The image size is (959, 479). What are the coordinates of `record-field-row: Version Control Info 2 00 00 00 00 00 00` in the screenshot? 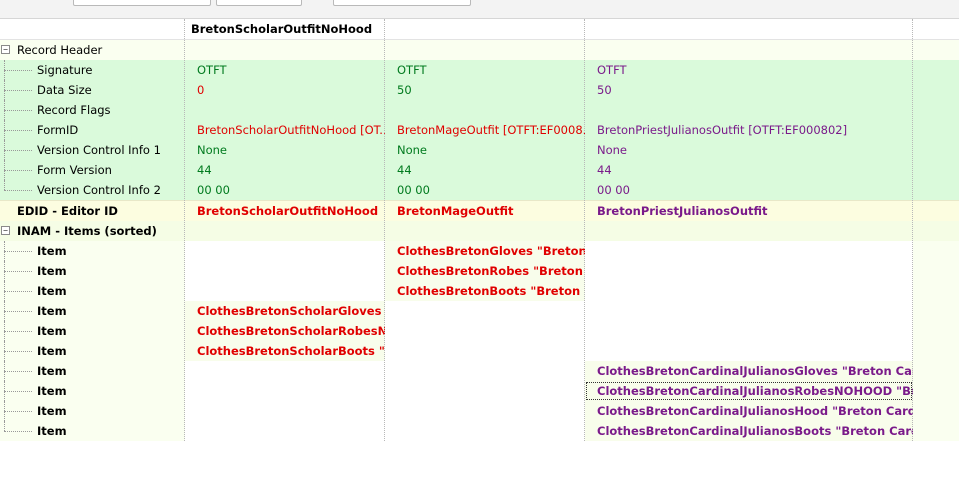 It's located at (479, 190).